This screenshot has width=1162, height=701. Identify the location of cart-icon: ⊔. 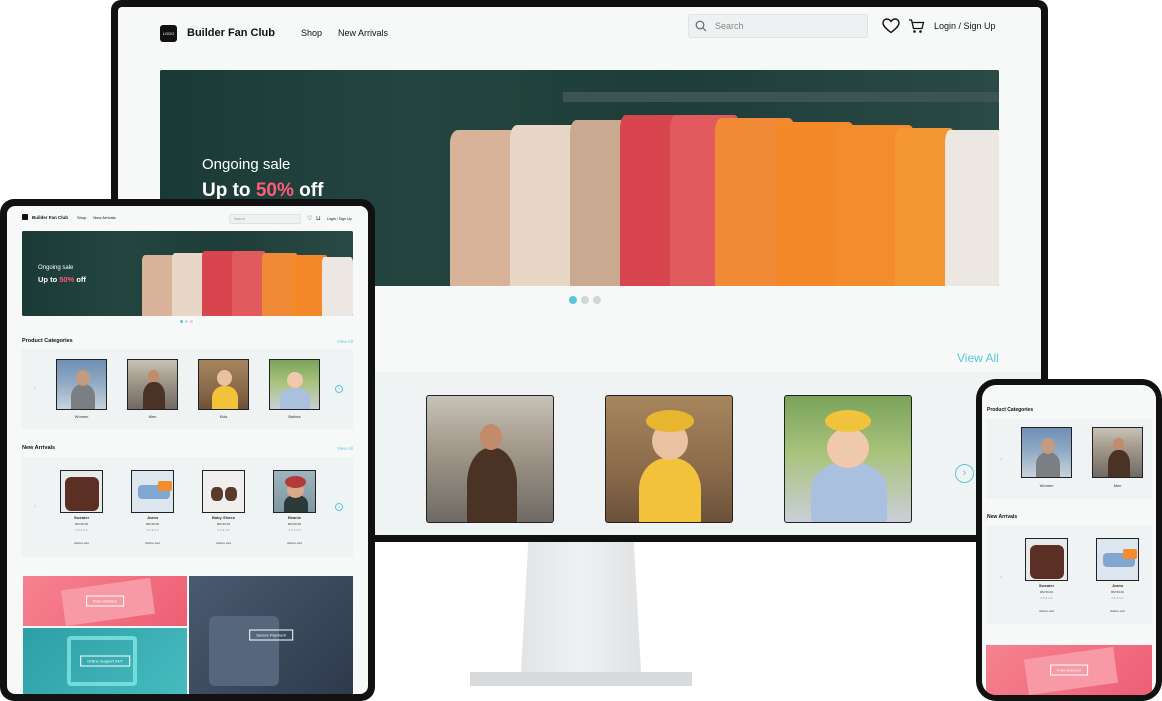
(318, 218).